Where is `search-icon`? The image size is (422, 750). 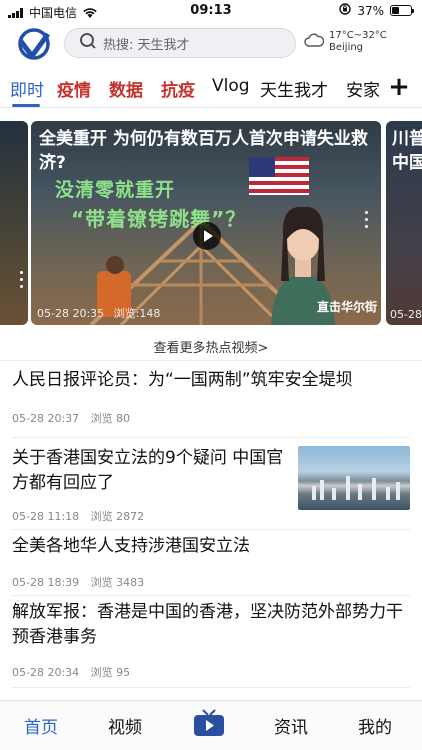 search-icon is located at coordinates (88, 43).